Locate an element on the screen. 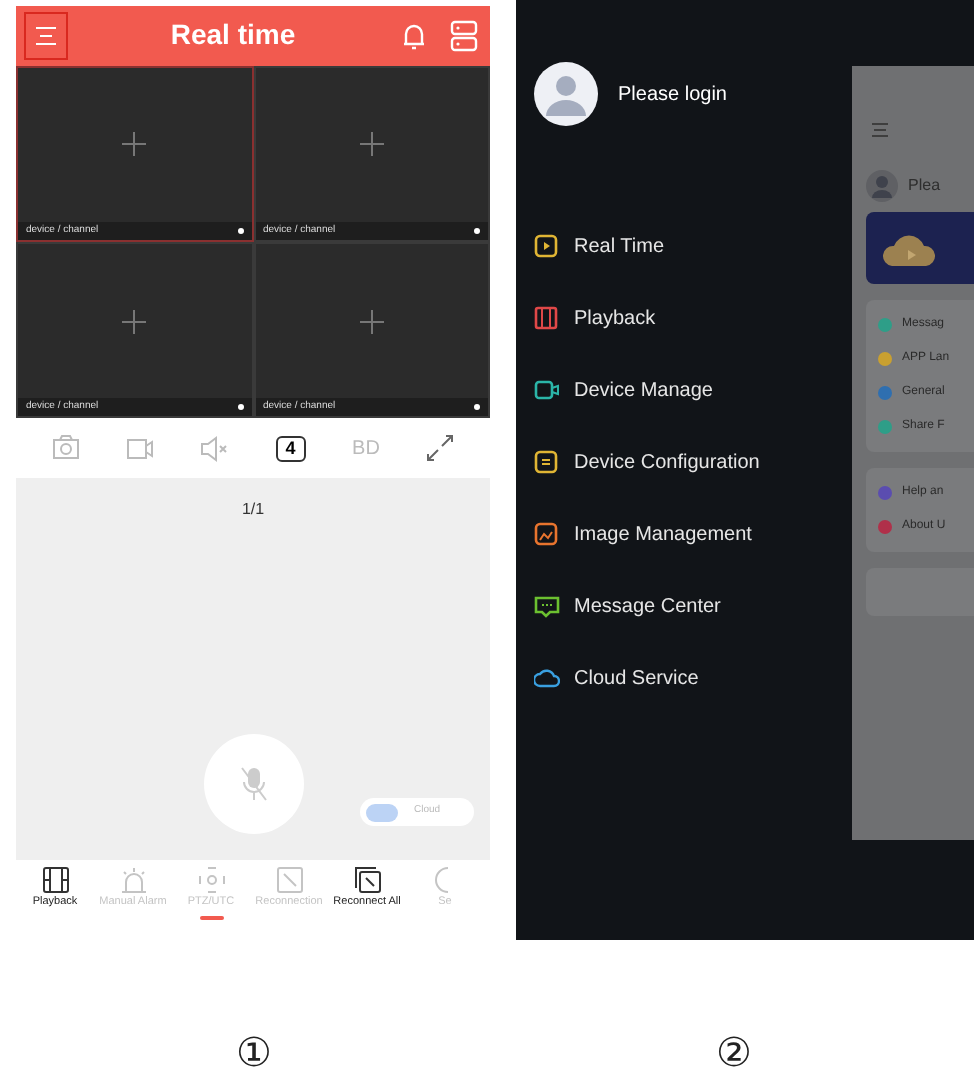  microphone-off-icon is located at coordinates (253, 784).